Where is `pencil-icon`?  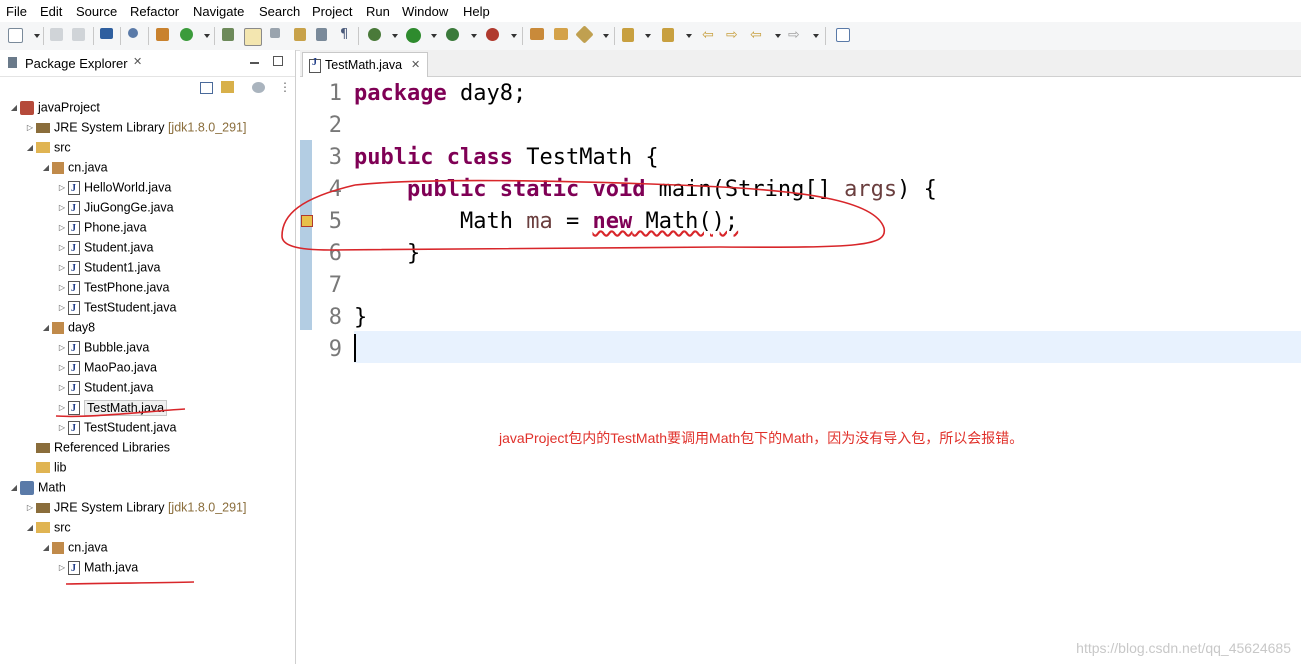
pencil-icon is located at coordinates (584, 34).